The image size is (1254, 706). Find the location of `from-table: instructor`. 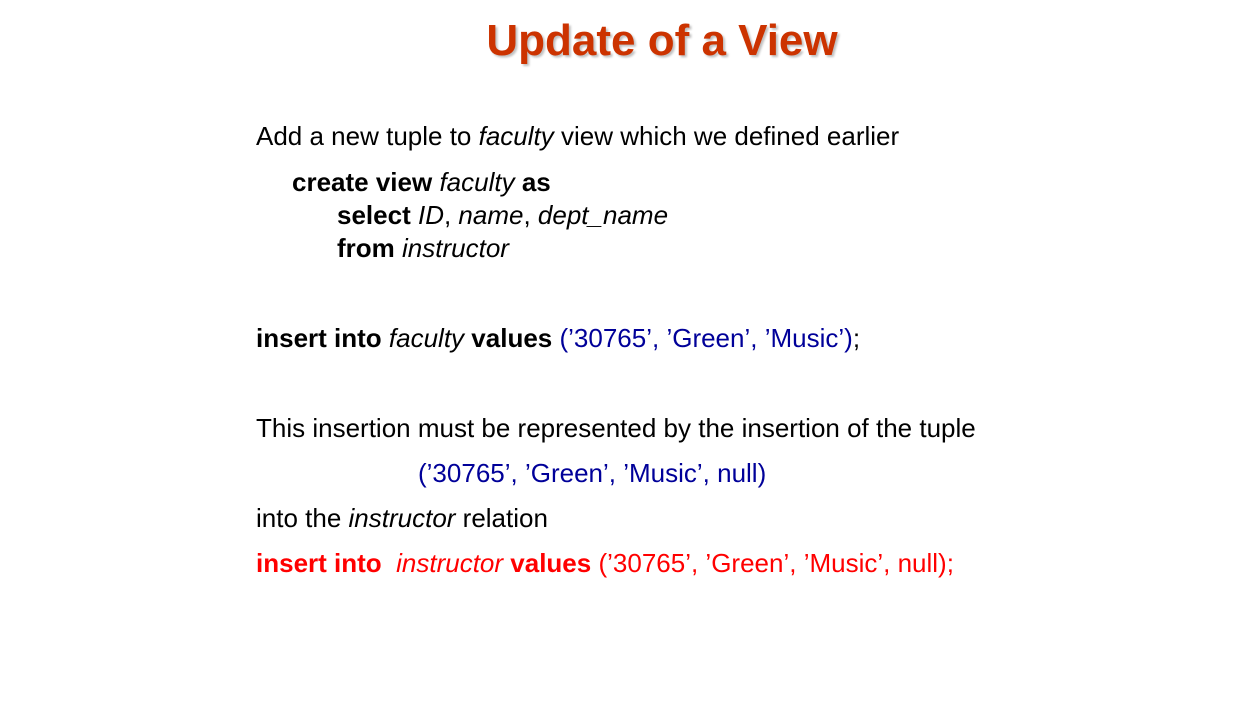

from-table: instructor is located at coordinates (455, 248).